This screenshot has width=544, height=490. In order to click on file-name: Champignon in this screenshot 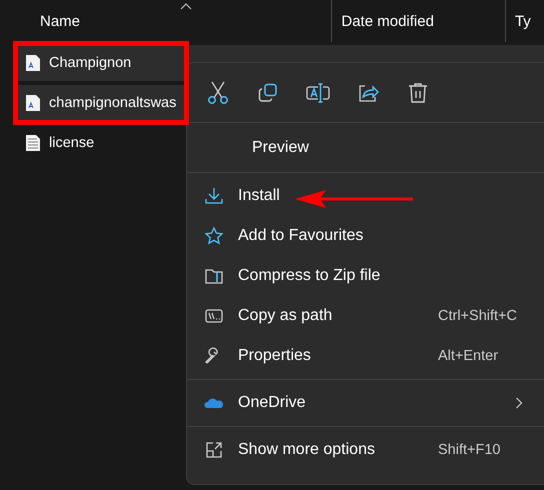, I will do `click(90, 63)`.